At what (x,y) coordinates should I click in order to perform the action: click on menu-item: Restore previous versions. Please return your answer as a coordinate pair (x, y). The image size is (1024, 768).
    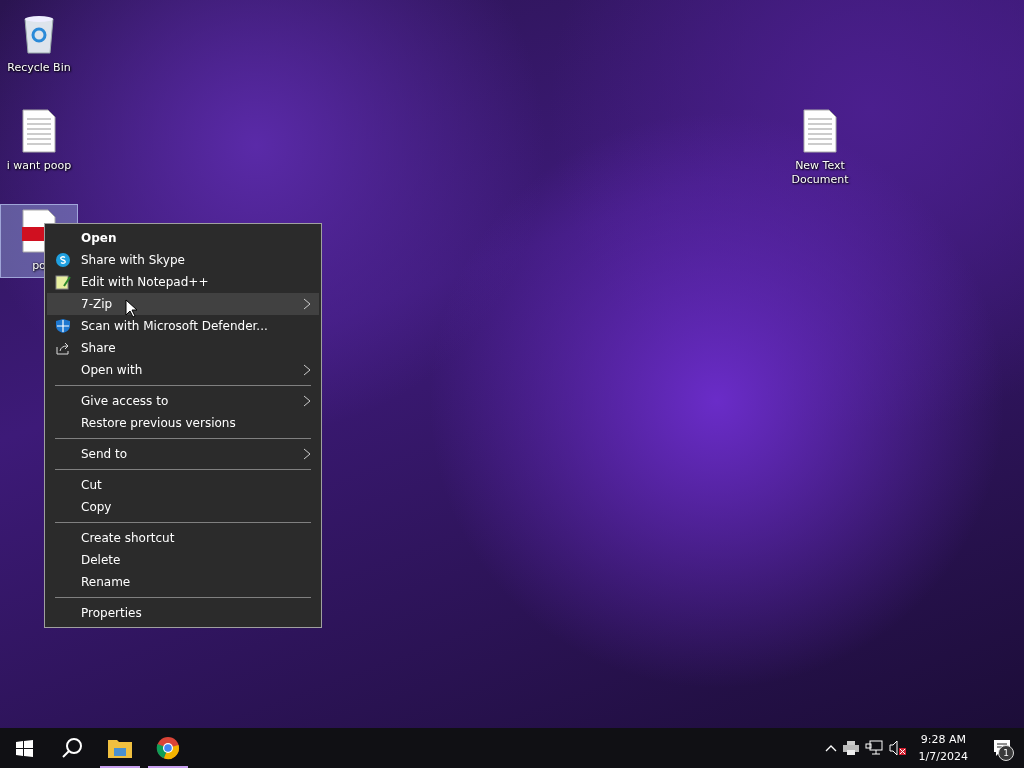
    Looking at the image, I should click on (183, 423).